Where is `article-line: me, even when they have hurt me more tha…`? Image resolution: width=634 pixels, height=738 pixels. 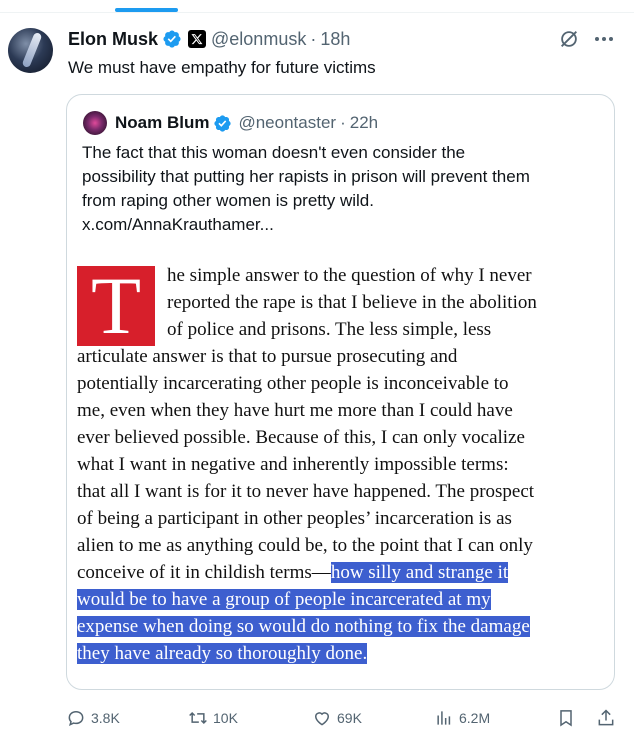 article-line: me, even when they have hurt me more tha… is located at coordinates (295, 410).